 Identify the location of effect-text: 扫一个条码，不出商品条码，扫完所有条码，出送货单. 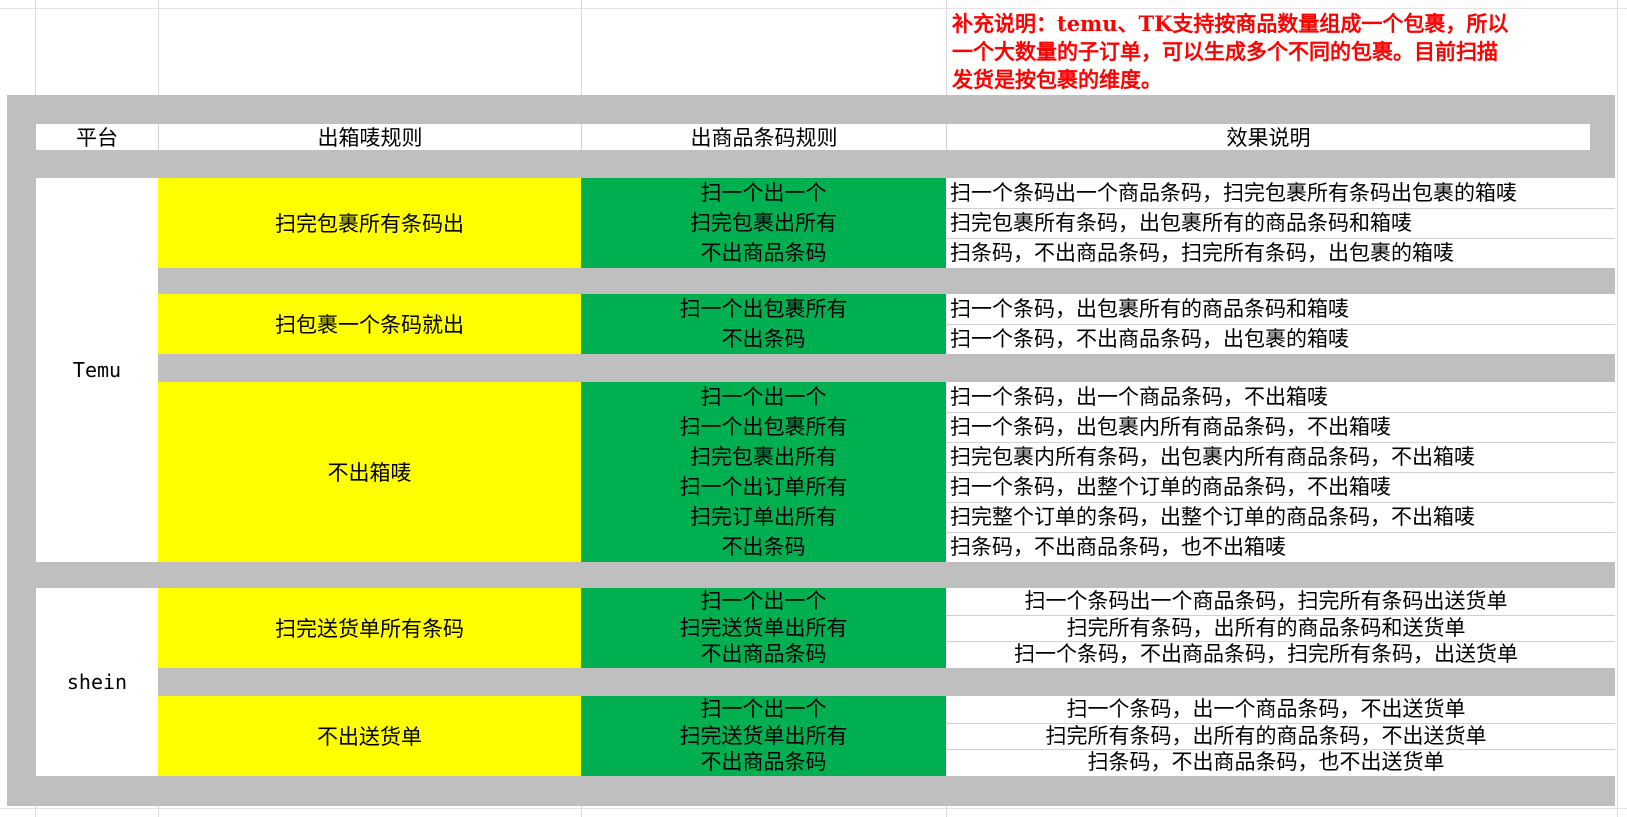
(1266, 654).